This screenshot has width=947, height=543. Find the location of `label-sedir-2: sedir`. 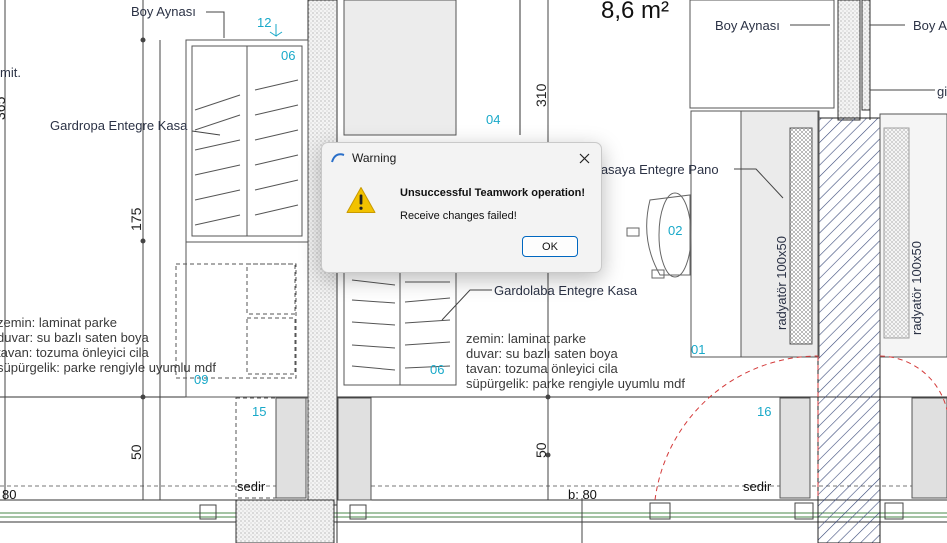

label-sedir-2: sedir is located at coordinates (757, 486).